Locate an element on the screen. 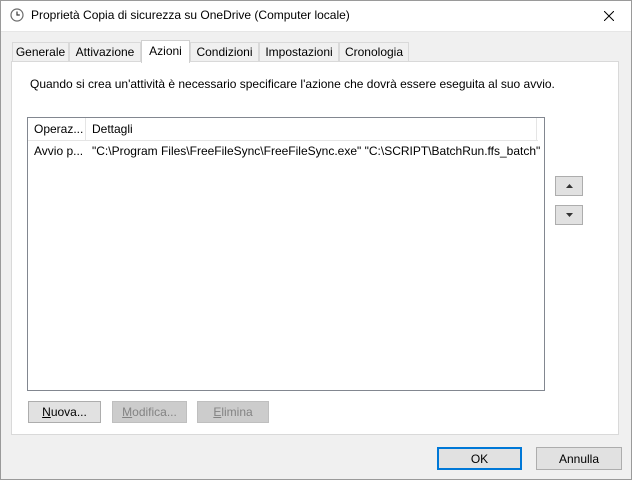  tab-generale: Generale is located at coordinates (40, 51).